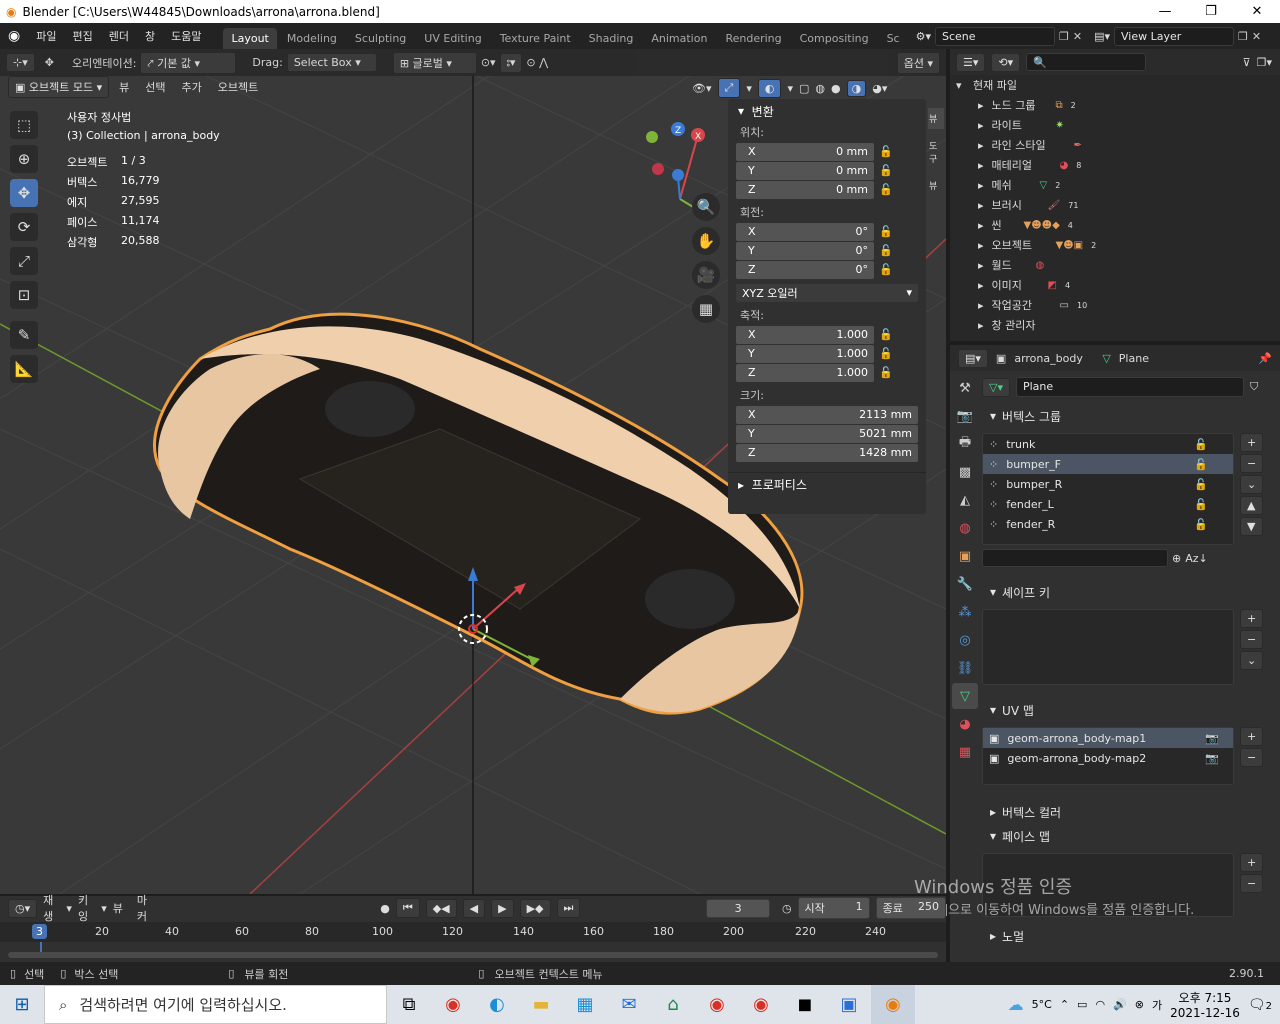  Describe the element at coordinates (856, 88) in the screenshot. I see `material-shading-icon: ◑` at that location.